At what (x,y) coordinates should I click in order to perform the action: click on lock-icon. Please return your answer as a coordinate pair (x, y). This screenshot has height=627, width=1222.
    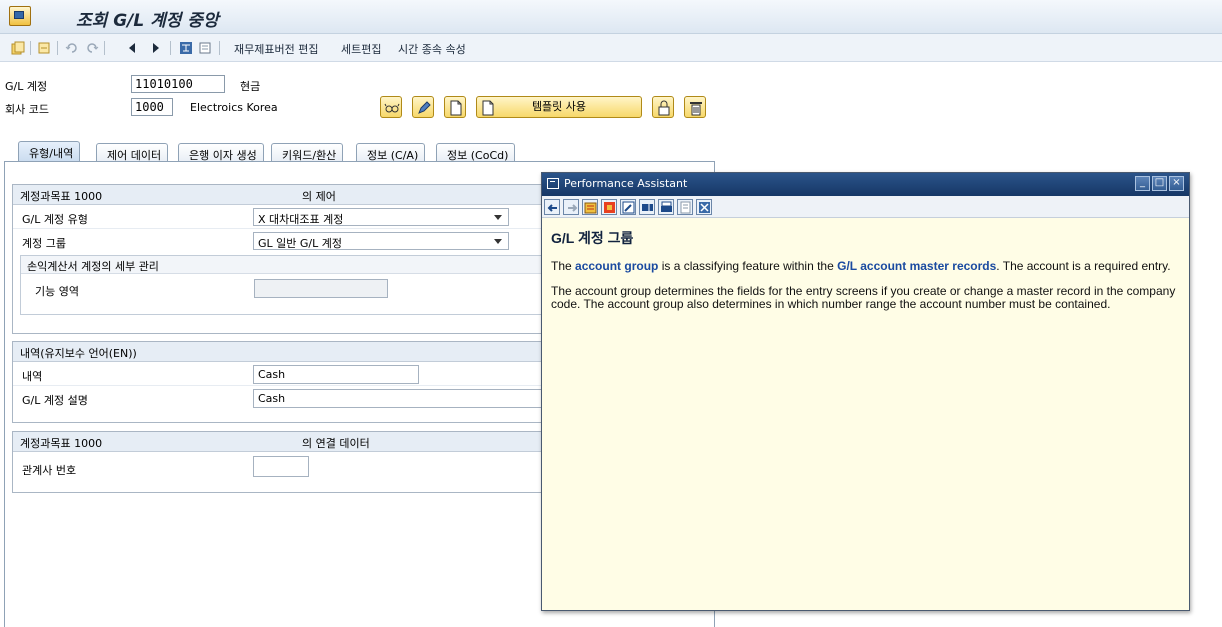
    Looking at the image, I should click on (664, 108).